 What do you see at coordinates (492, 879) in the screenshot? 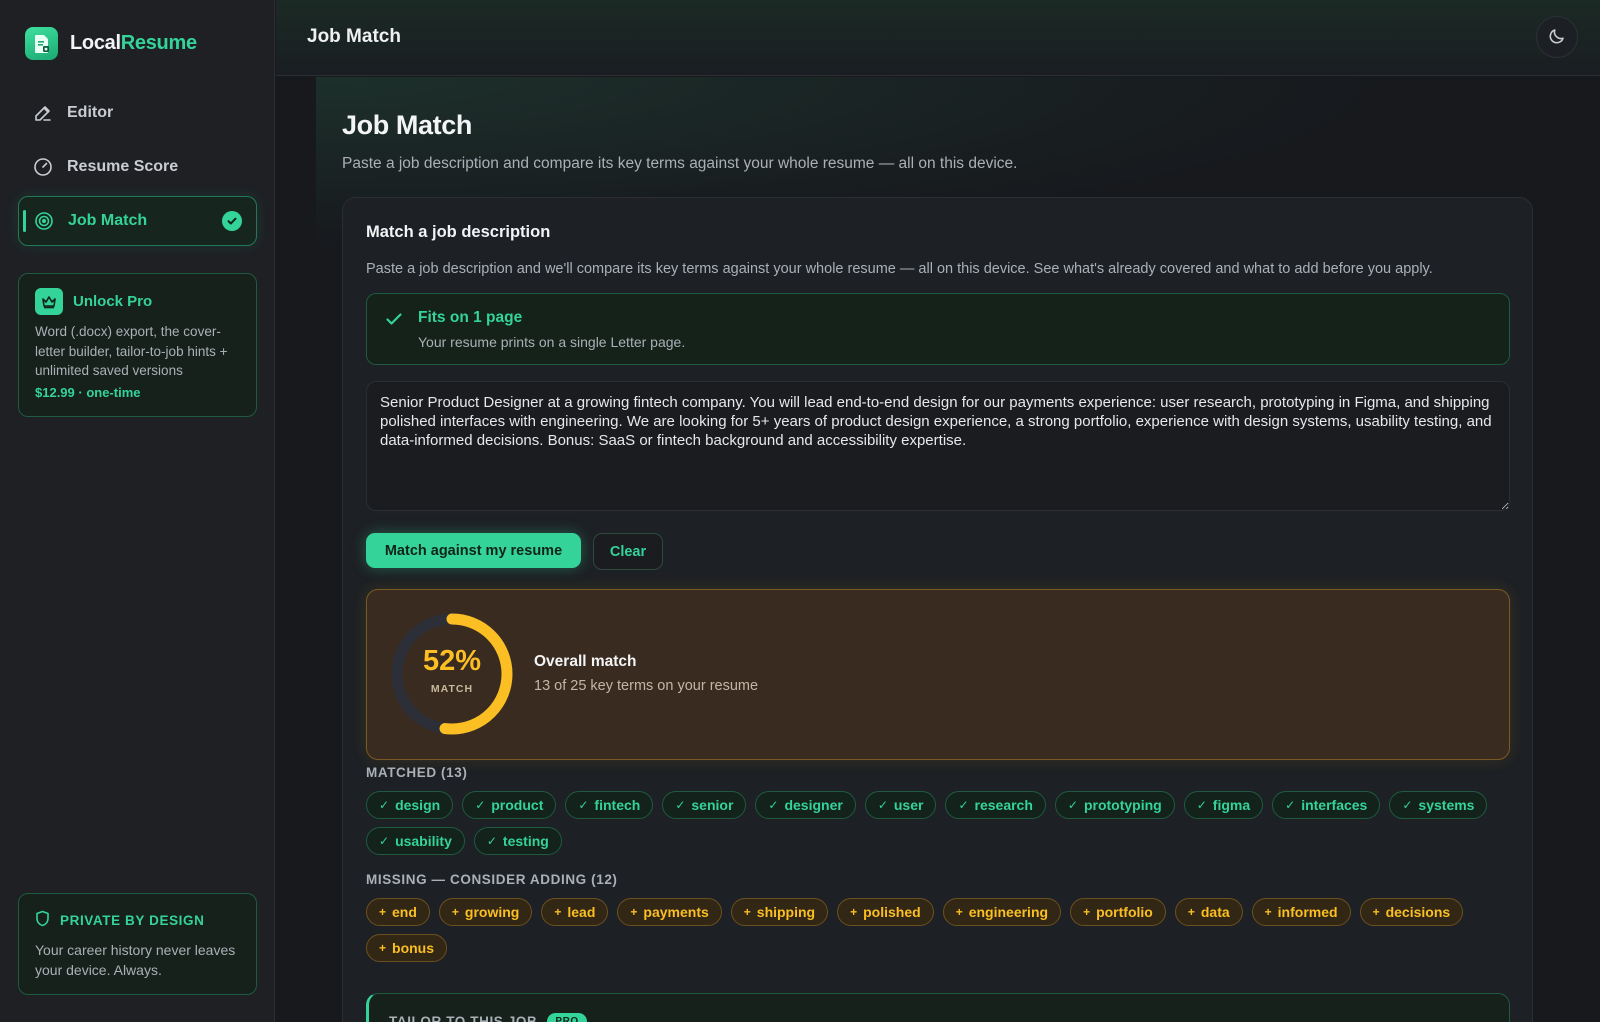
I see `missing-label: MISSING — CONSIDER ADDING (12)` at bounding box center [492, 879].